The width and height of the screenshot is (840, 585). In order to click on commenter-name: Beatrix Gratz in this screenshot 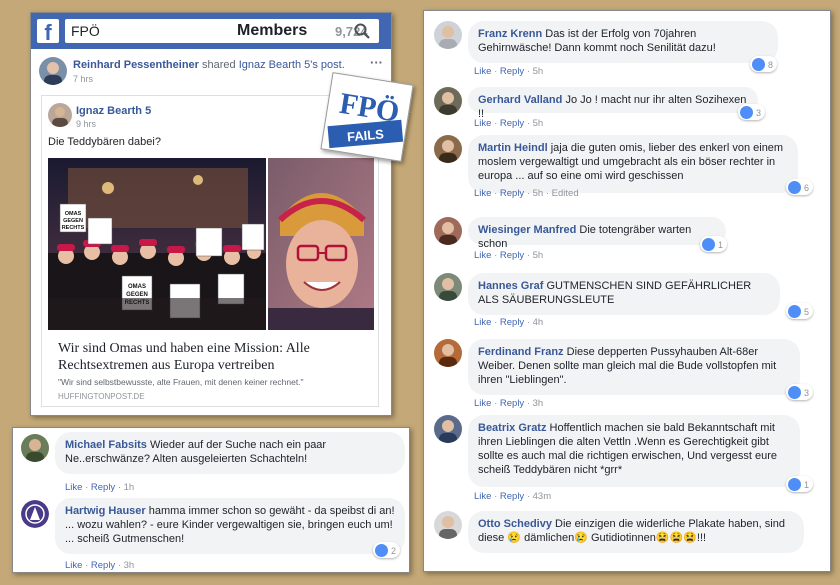, I will do `click(512, 428)`.